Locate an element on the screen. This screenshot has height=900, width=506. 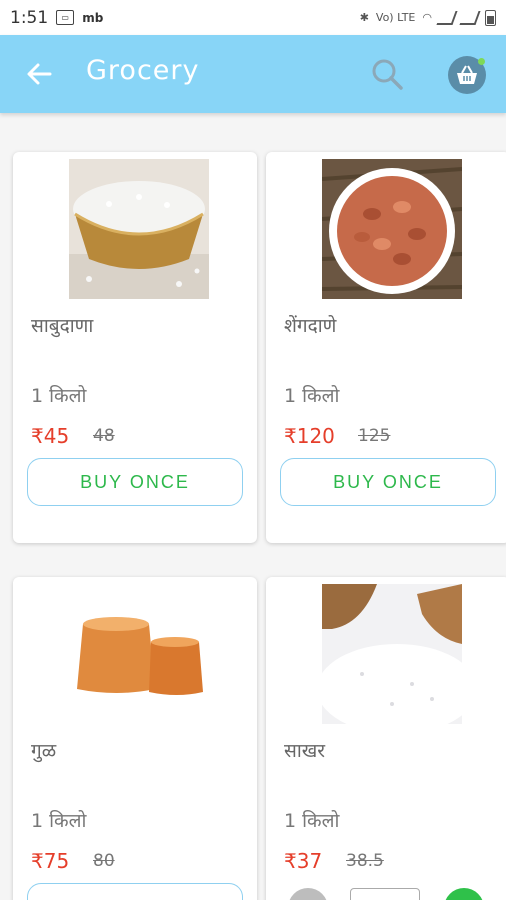
product-price: ₹45 is located at coordinates (50, 436).